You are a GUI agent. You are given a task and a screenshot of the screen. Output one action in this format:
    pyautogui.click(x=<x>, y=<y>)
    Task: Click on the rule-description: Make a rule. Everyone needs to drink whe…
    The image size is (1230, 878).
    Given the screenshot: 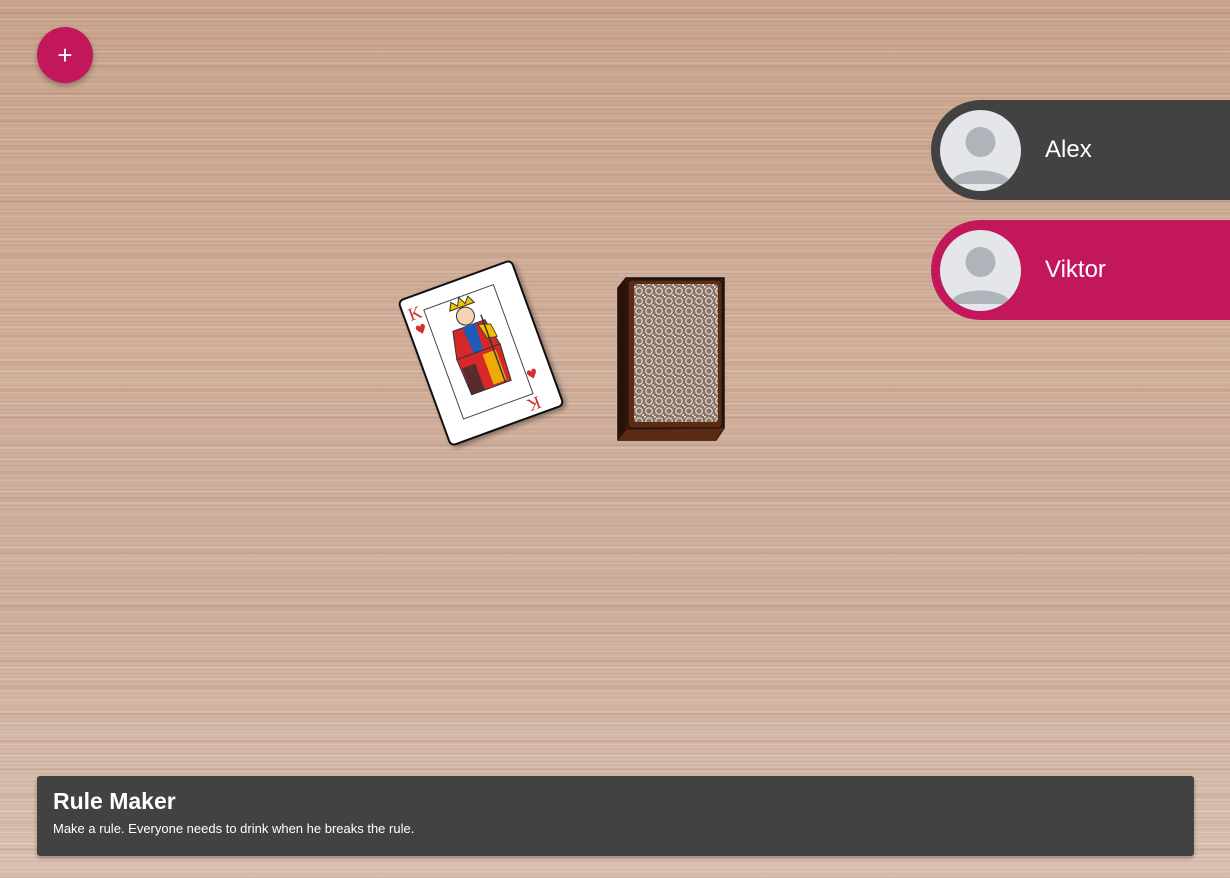 What is the action you would take?
    pyautogui.click(x=234, y=828)
    